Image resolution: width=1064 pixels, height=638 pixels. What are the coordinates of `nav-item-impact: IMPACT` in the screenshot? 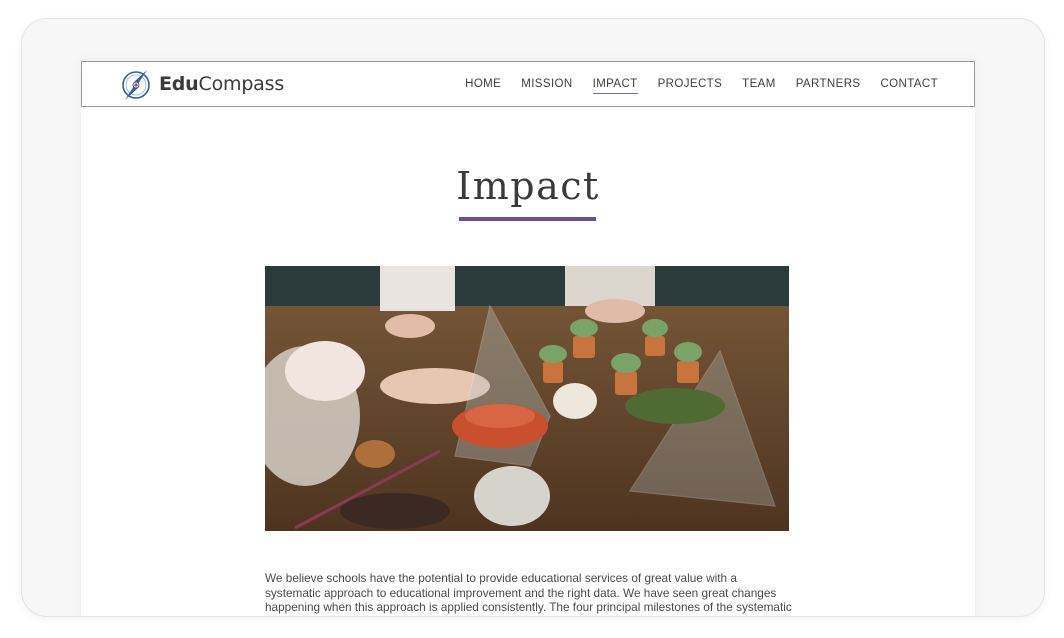 It's located at (615, 84).